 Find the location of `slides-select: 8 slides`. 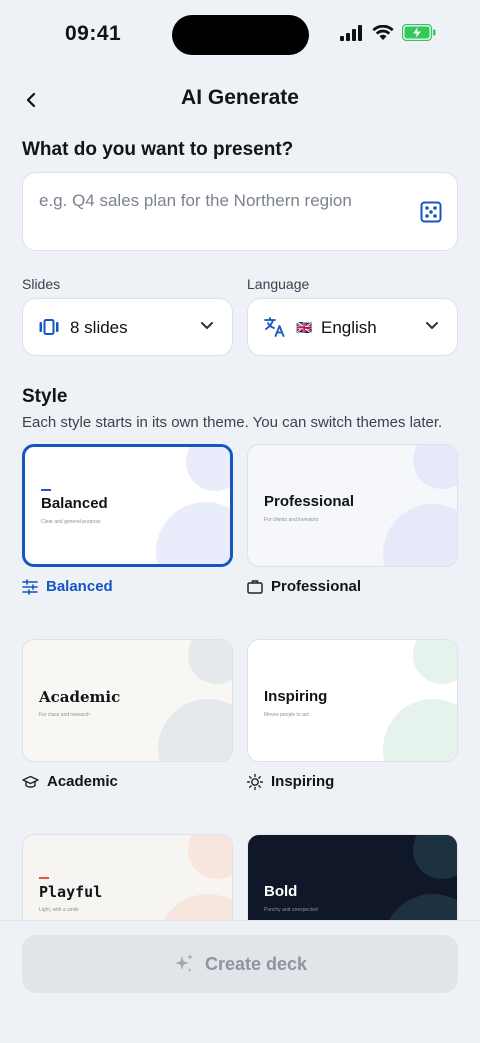

slides-select: 8 slides is located at coordinates (127, 327).